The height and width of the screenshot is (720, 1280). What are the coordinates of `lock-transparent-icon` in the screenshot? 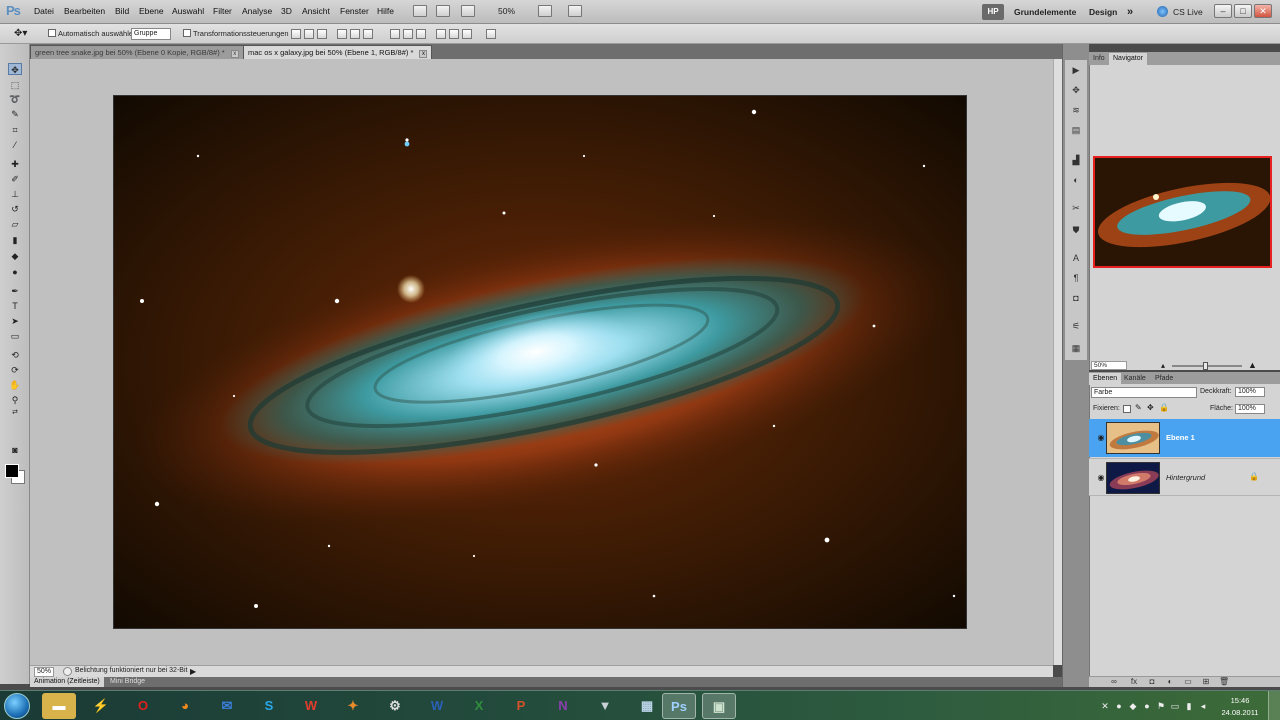 It's located at (1127, 409).